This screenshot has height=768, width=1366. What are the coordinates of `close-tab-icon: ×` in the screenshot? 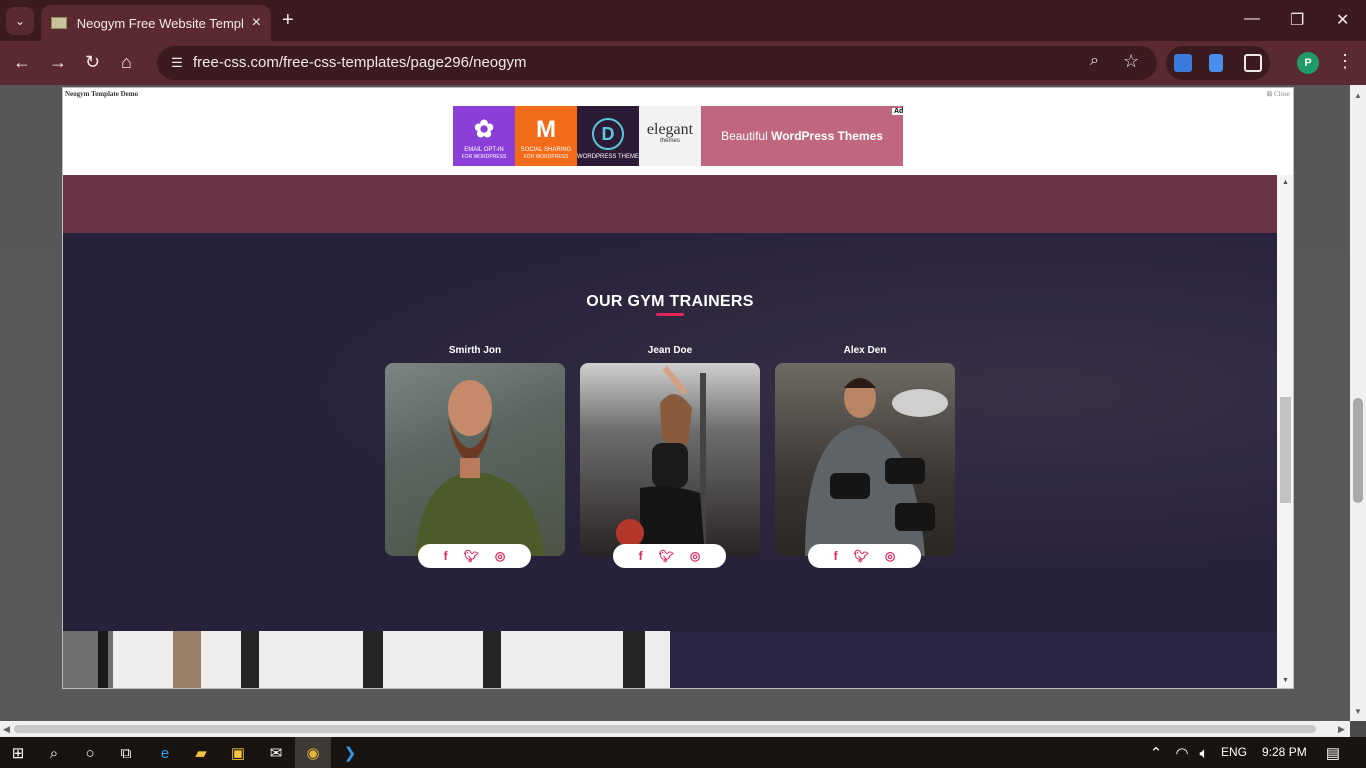 It's located at (256, 23).